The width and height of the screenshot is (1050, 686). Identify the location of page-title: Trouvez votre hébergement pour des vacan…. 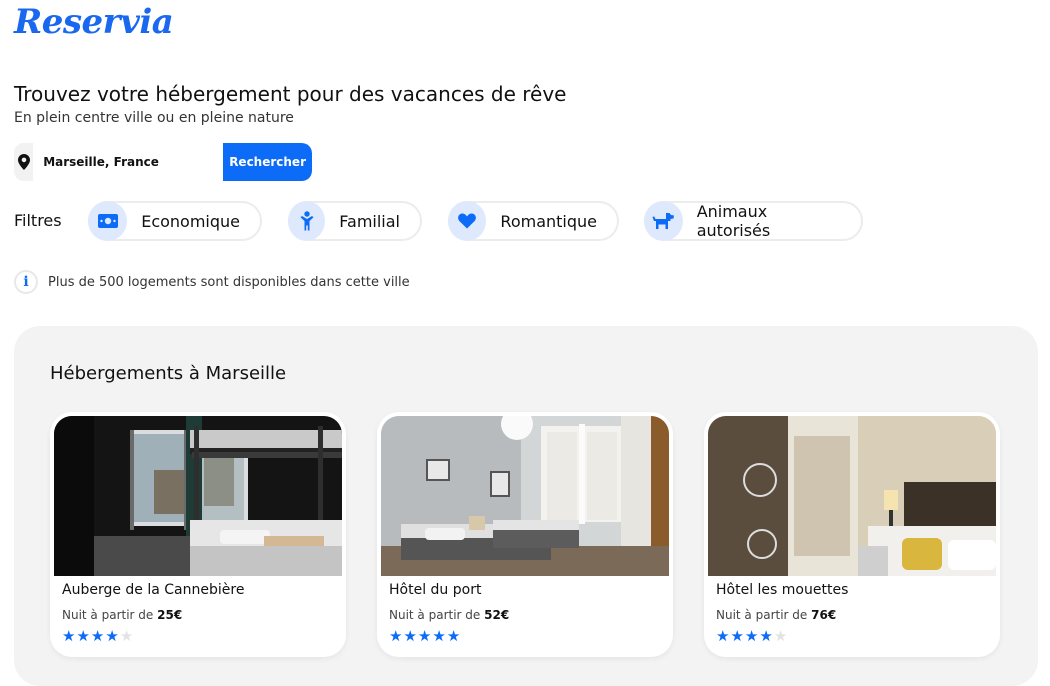
(290, 94).